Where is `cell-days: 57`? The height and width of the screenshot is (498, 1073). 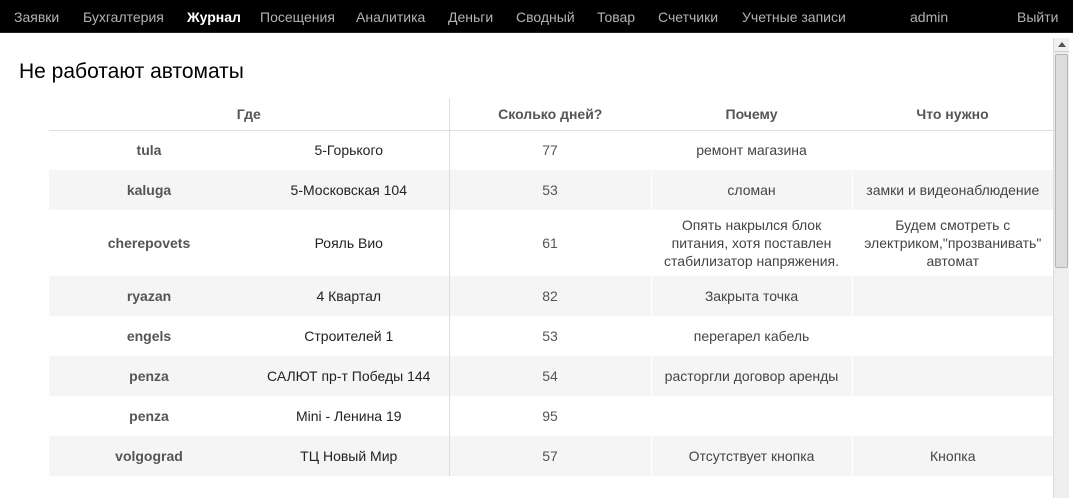 cell-days: 57 is located at coordinates (550, 456).